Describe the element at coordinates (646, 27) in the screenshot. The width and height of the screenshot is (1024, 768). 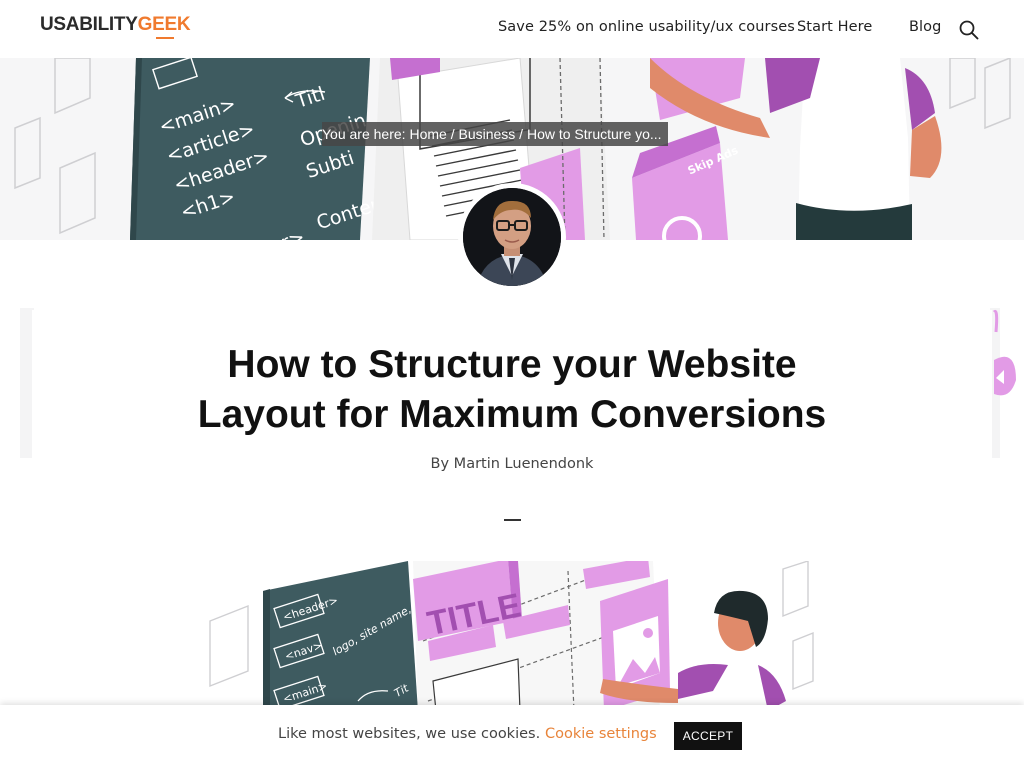
I see `nav-link-courses-promo: Save 25% on online usability/ux courses` at that location.